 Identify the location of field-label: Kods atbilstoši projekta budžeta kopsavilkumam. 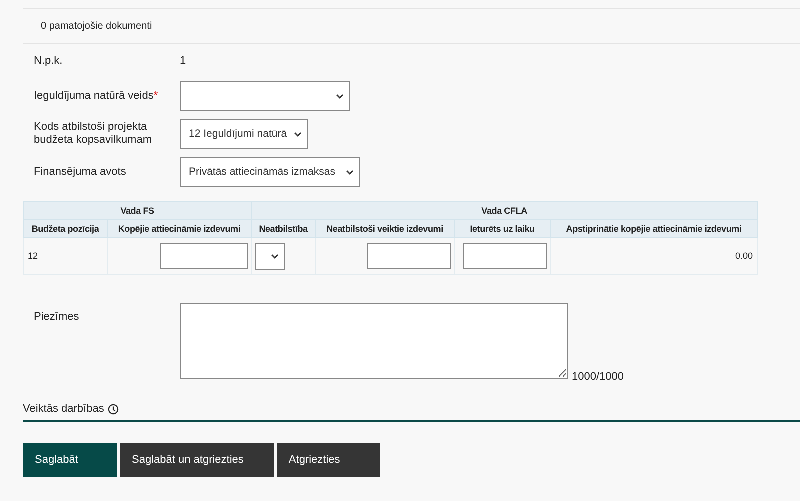
(94, 134).